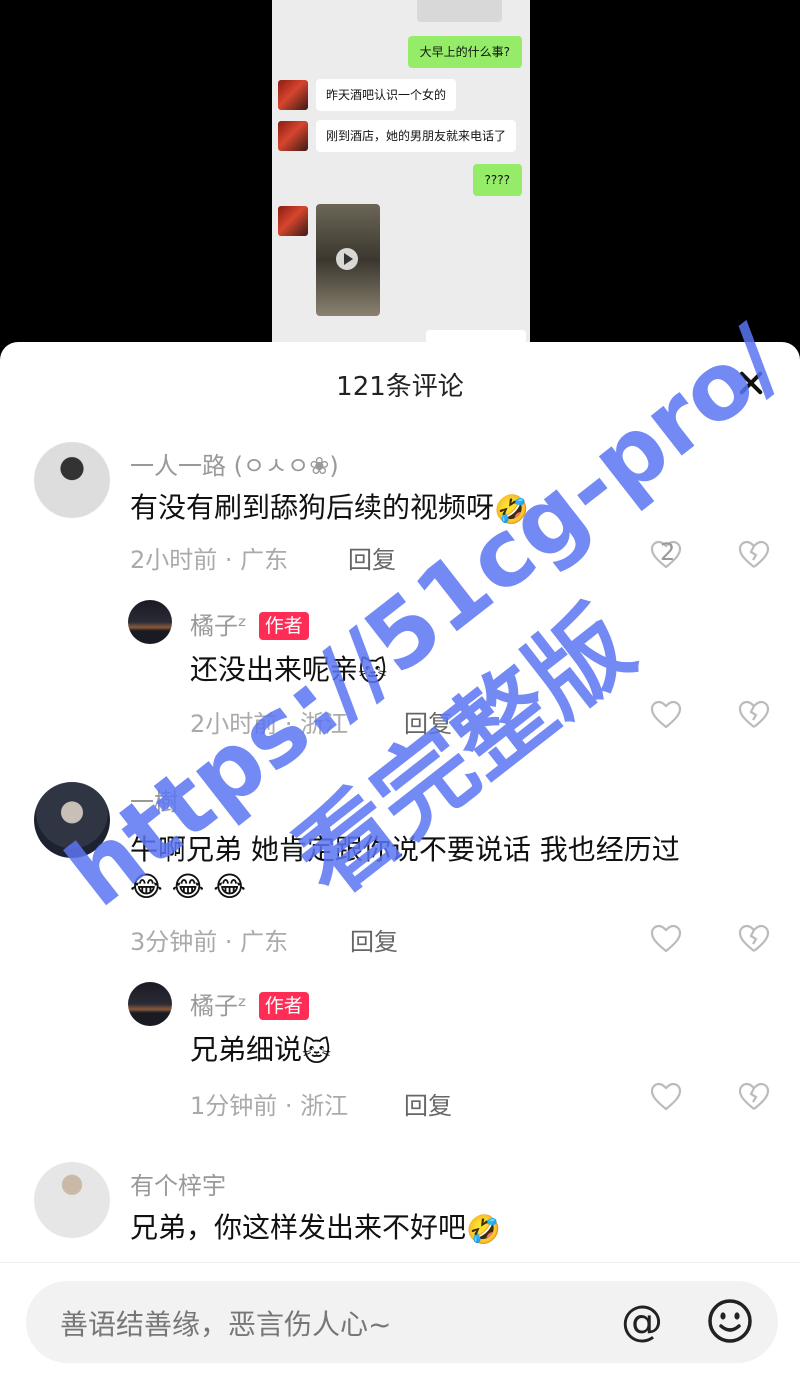  I want to click on comment-time-location: 3分钟前 · 广东, so click(209, 942).